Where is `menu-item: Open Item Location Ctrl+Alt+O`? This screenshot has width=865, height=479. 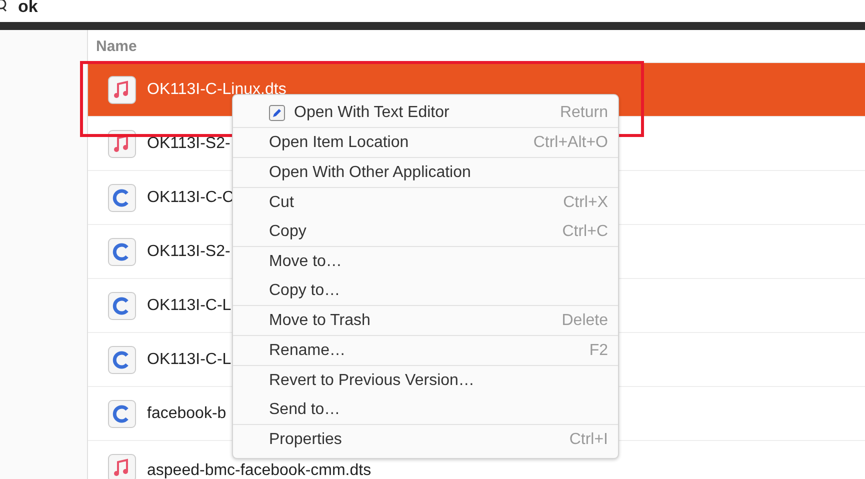 menu-item: Open Item Location Ctrl+Alt+O is located at coordinates (425, 142).